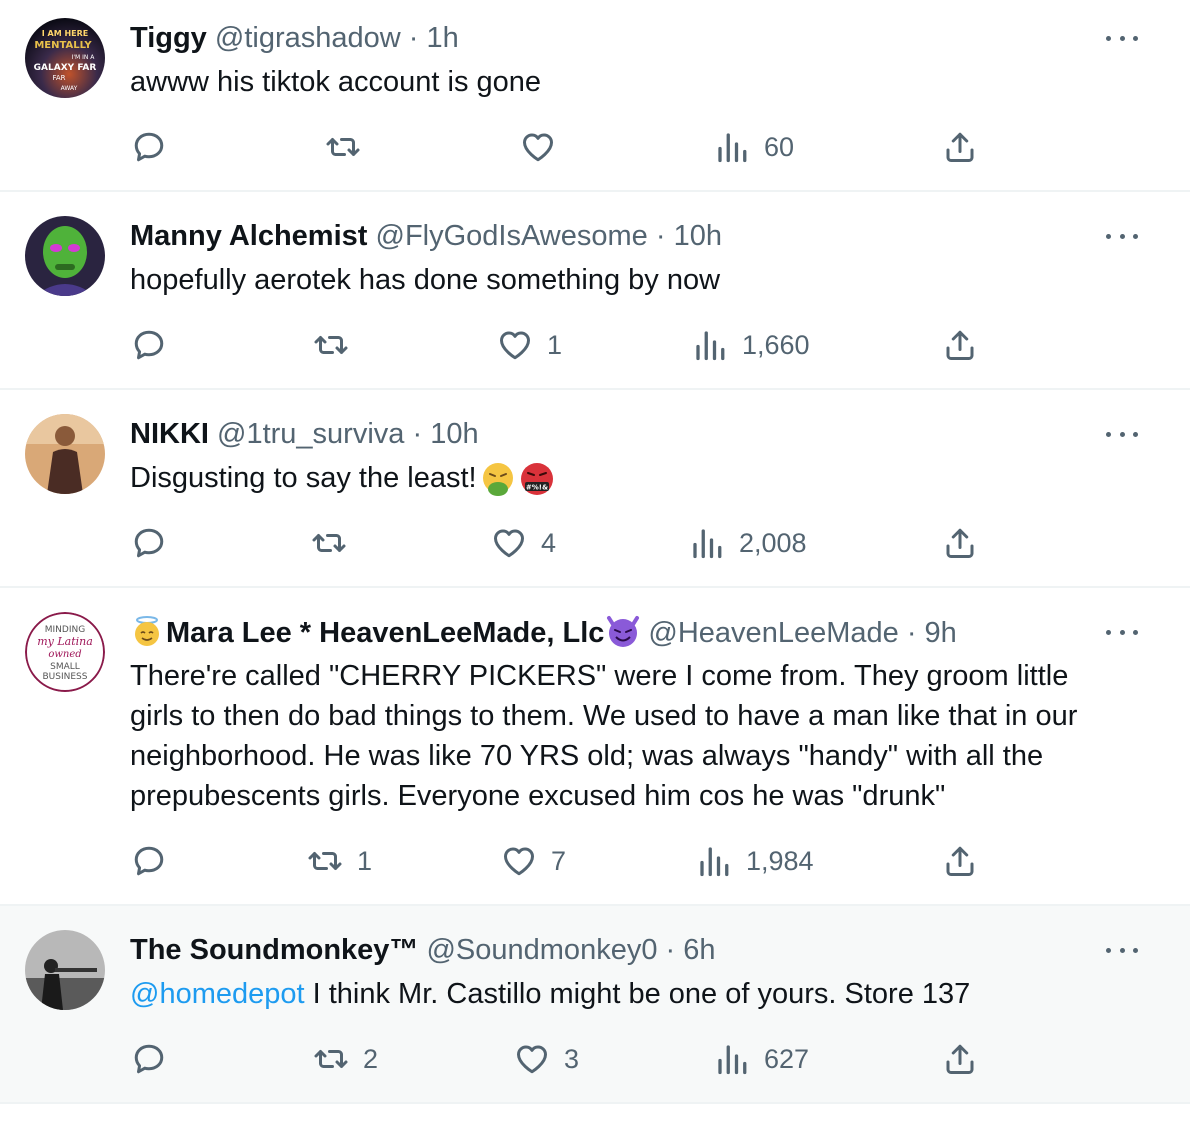 The image size is (1190, 1126). Describe the element at coordinates (941, 633) in the screenshot. I see `timestamp: 9h` at that location.